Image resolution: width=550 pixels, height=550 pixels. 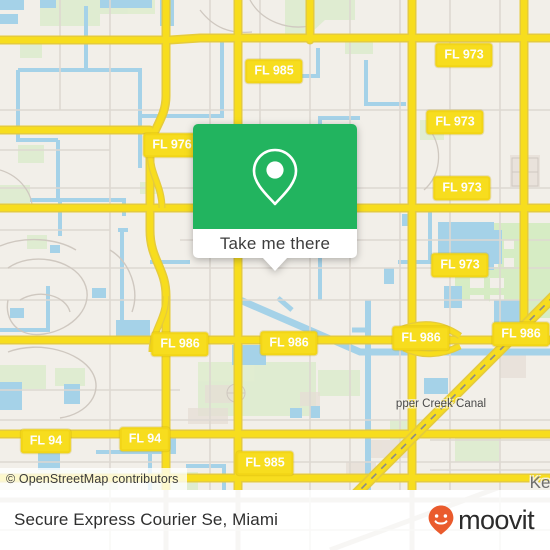 I want to click on station-callout-card: Take me there, so click(x=275, y=197).